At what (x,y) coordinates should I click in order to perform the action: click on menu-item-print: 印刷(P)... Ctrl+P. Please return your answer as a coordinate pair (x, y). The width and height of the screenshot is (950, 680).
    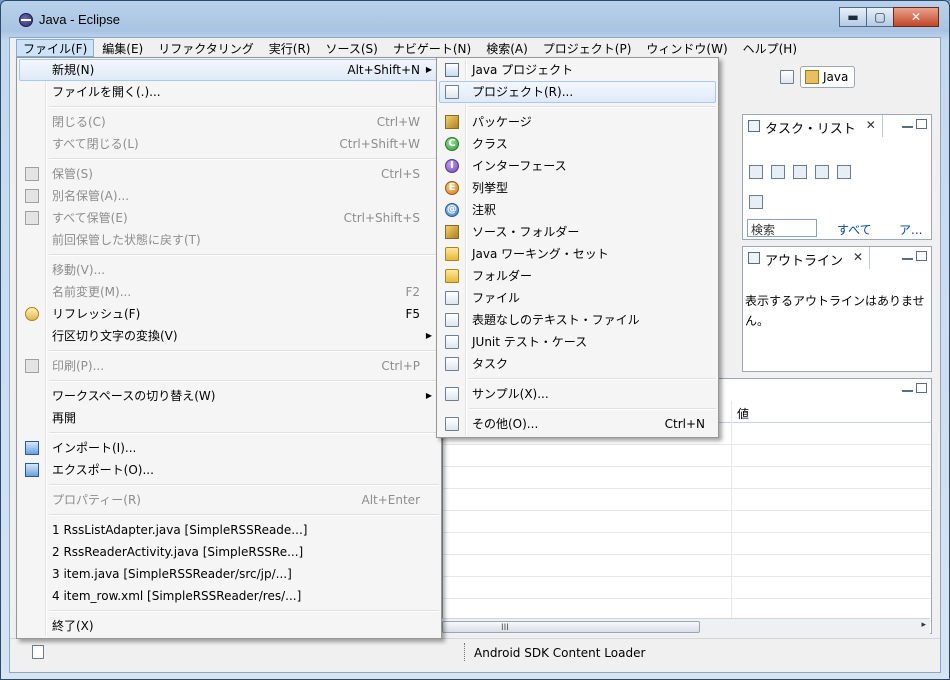
    Looking at the image, I should click on (229, 366).